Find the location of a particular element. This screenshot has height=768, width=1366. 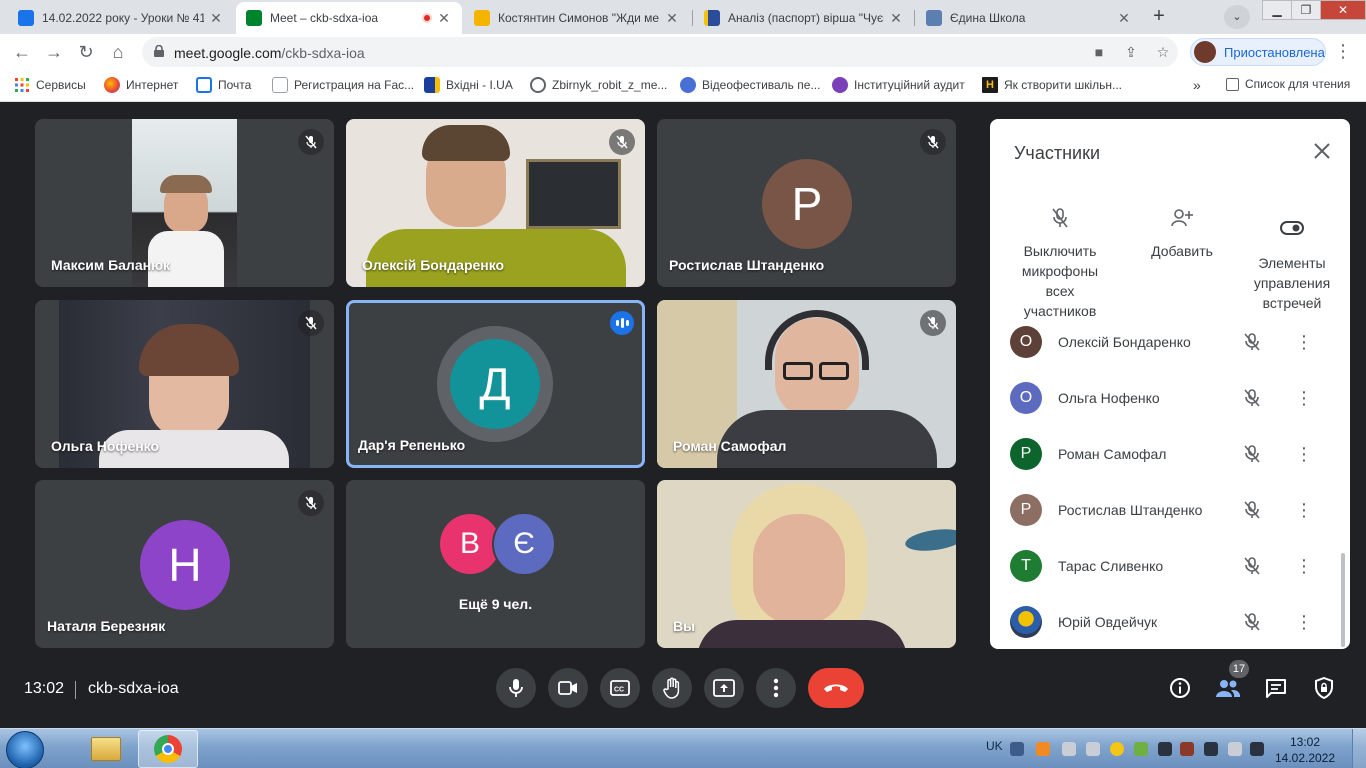

reading-list-button: Список для чтения is located at coordinates (1288, 84).